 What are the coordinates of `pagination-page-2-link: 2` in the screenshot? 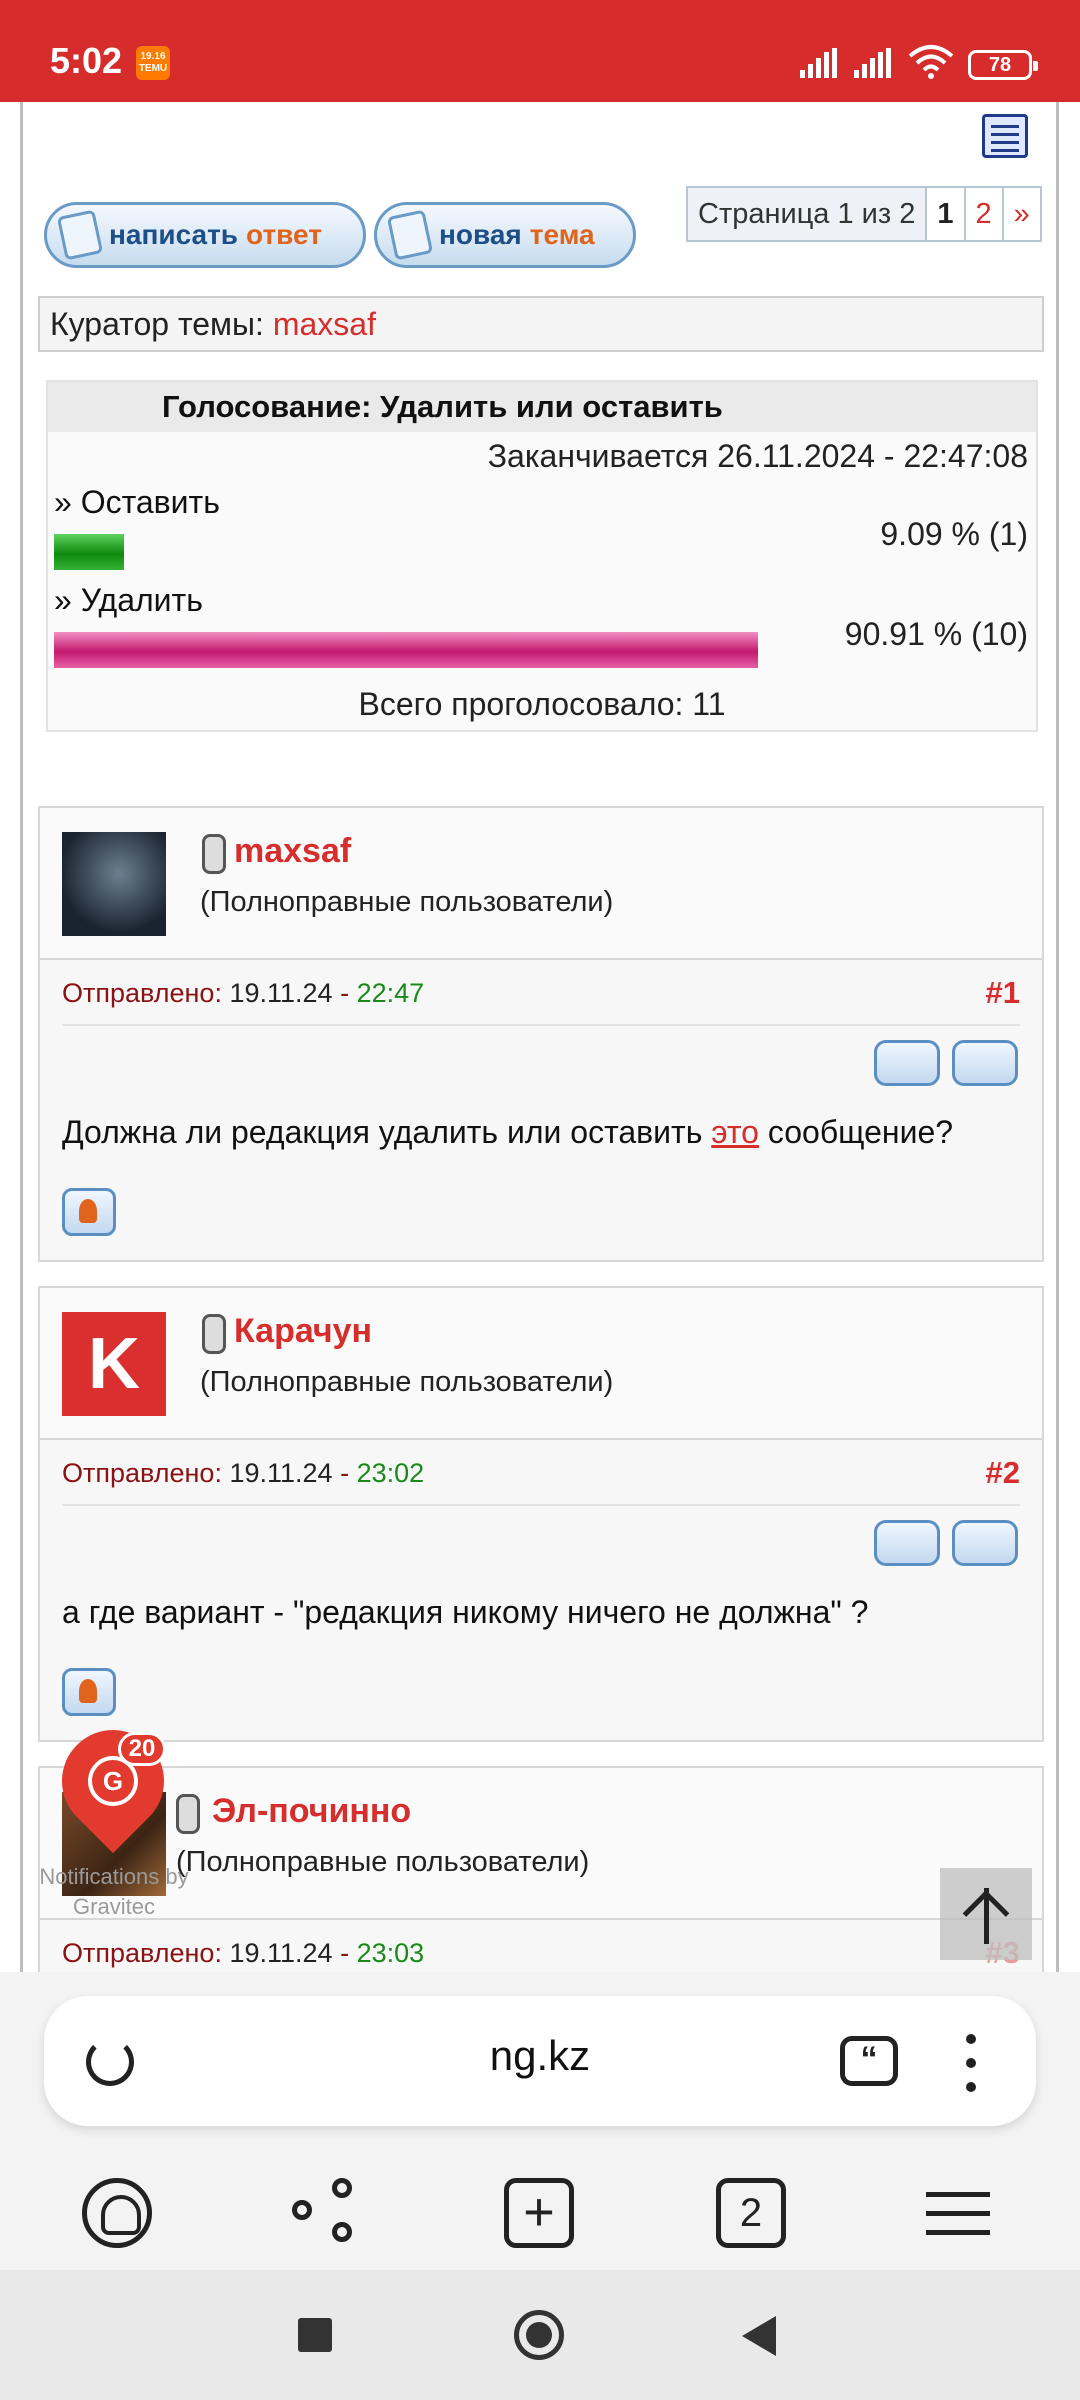 It's located at (984, 214).